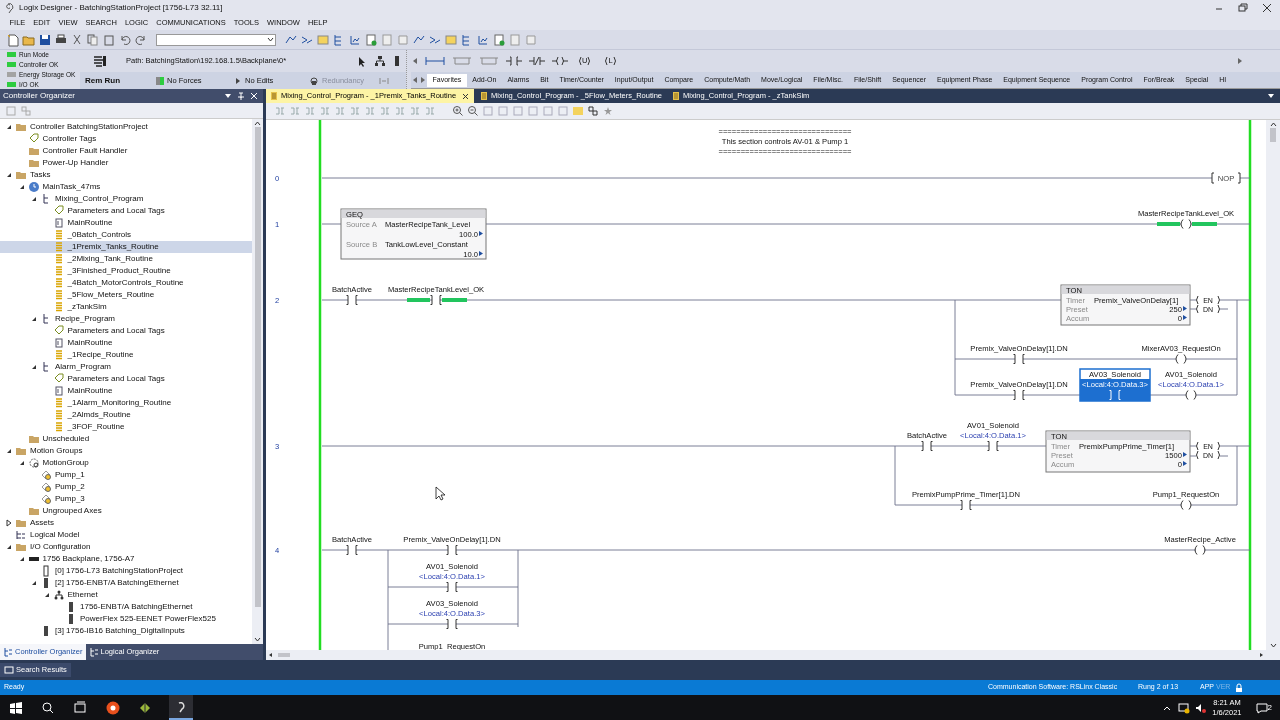 The image size is (1280, 720). What do you see at coordinates (9, 523) in the screenshot?
I see `collapsed-triangle-icon` at bounding box center [9, 523].